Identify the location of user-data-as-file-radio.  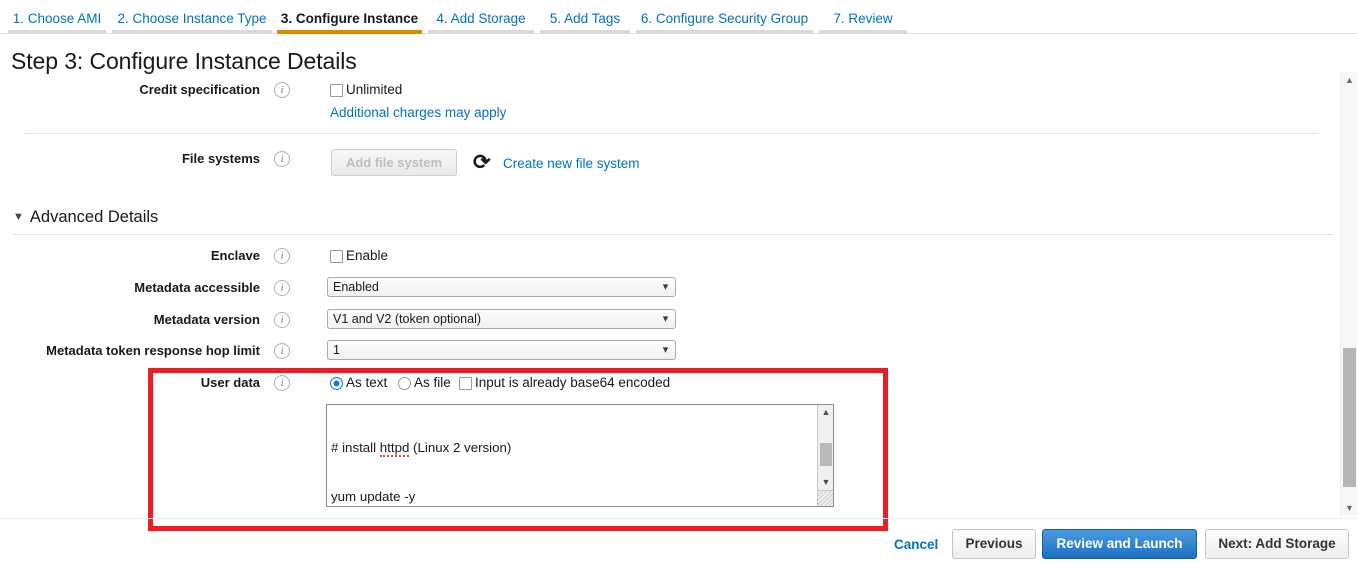
(404, 383).